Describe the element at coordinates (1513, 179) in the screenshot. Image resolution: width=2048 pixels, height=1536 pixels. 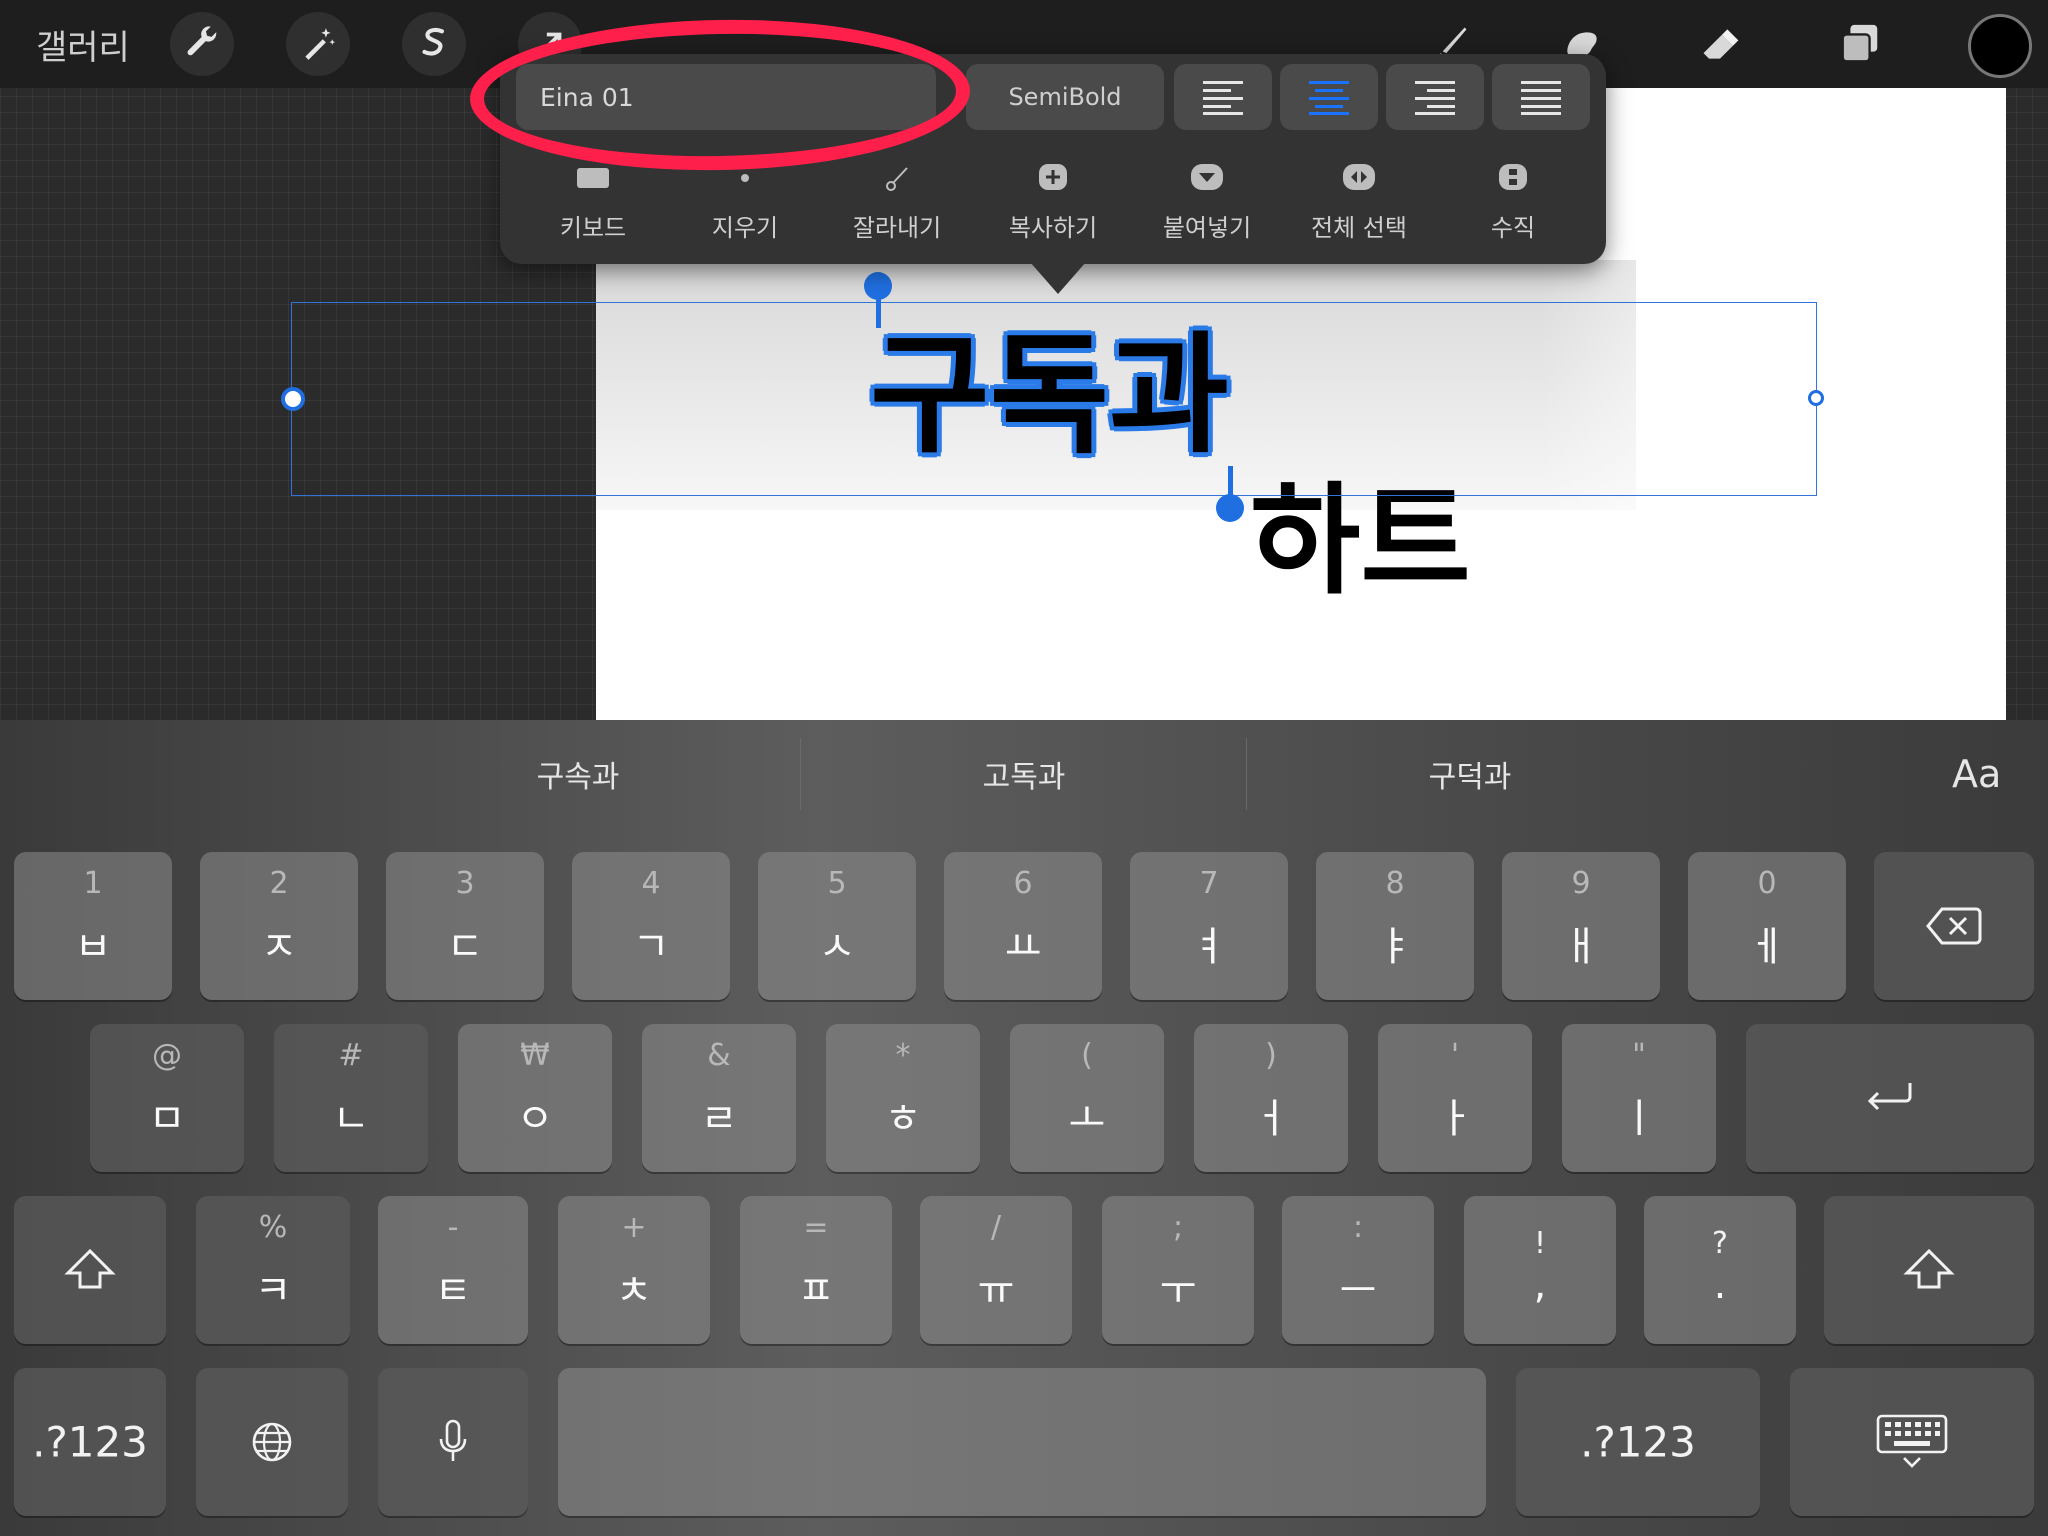
I see `vertical-text-icon` at that location.